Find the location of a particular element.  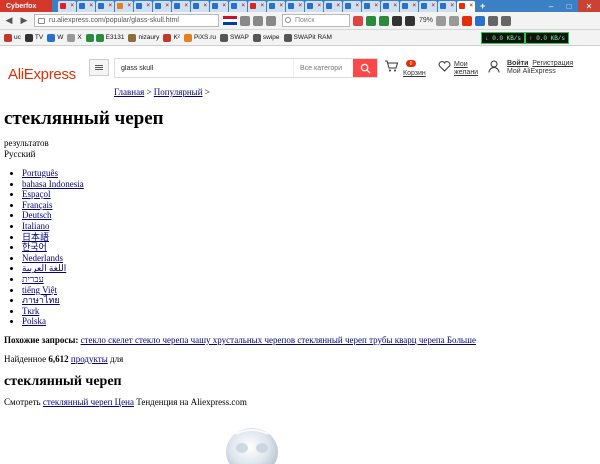

aliexpress-addon-icon is located at coordinates (467, 20).